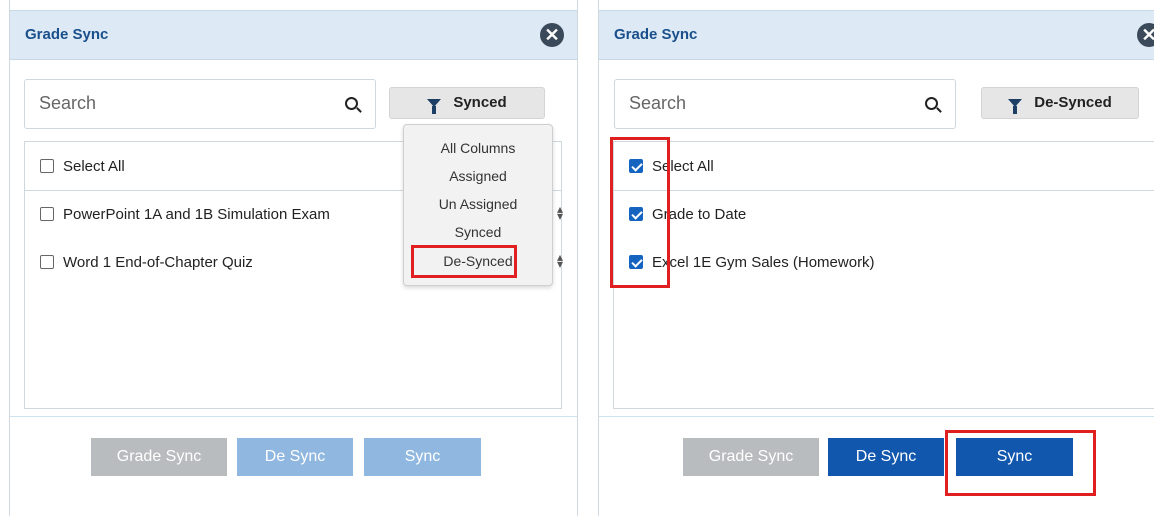 The image size is (1154, 516). What do you see at coordinates (884, 190) in the screenshot?
I see `list-divider` at bounding box center [884, 190].